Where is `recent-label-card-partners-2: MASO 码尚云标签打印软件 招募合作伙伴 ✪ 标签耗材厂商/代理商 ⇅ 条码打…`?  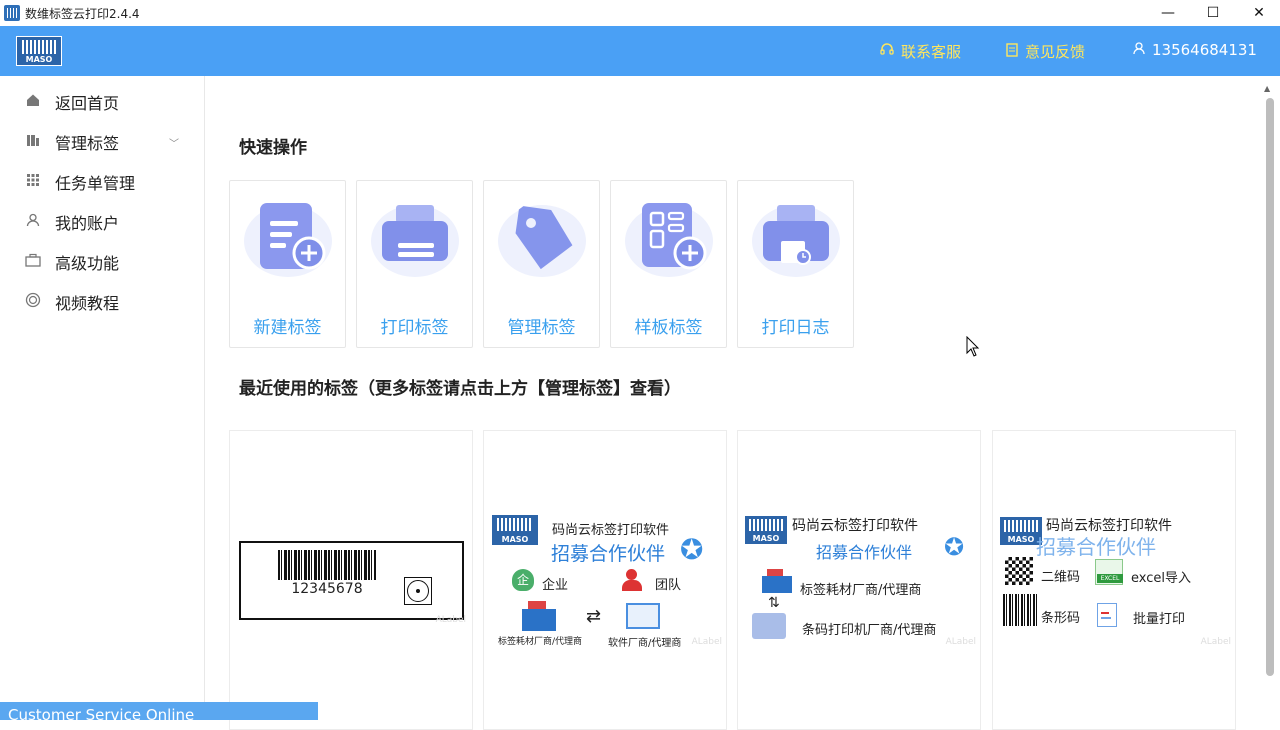 recent-label-card-partners-2: MASO 码尚云标签打印软件 招募合作伙伴 ✪ 标签耗材厂商/代理商 ⇅ 条码打… is located at coordinates (859, 580).